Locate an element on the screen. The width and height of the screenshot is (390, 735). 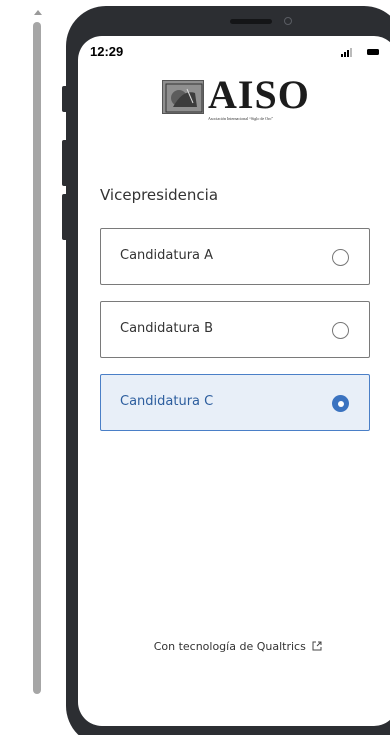
choice-label: Candidatura C is located at coordinates (167, 401).